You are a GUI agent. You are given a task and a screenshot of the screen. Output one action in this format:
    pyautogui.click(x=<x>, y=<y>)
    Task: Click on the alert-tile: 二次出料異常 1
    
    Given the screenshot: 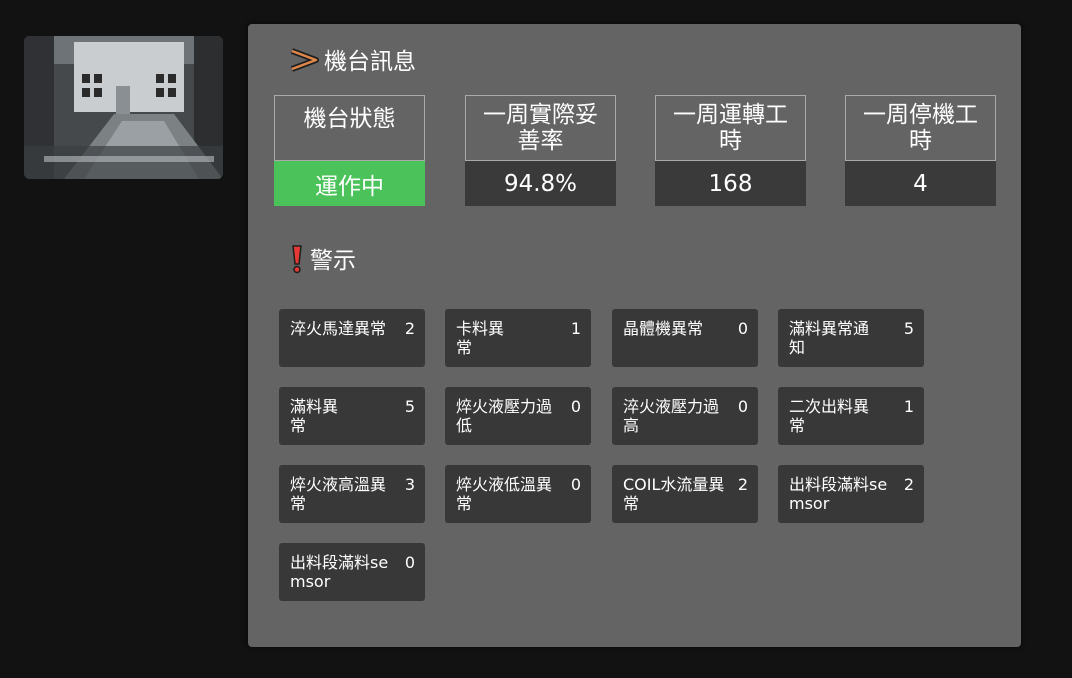 What is the action you would take?
    pyautogui.click(x=851, y=416)
    